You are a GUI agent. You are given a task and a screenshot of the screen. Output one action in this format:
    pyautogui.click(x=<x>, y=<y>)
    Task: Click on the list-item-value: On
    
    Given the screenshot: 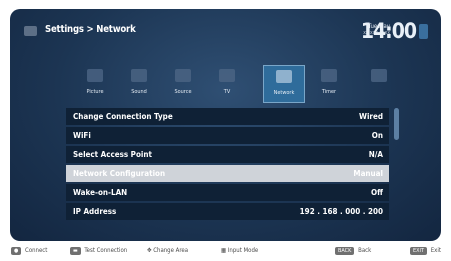 What is the action you would take?
    pyautogui.click(x=377, y=135)
    